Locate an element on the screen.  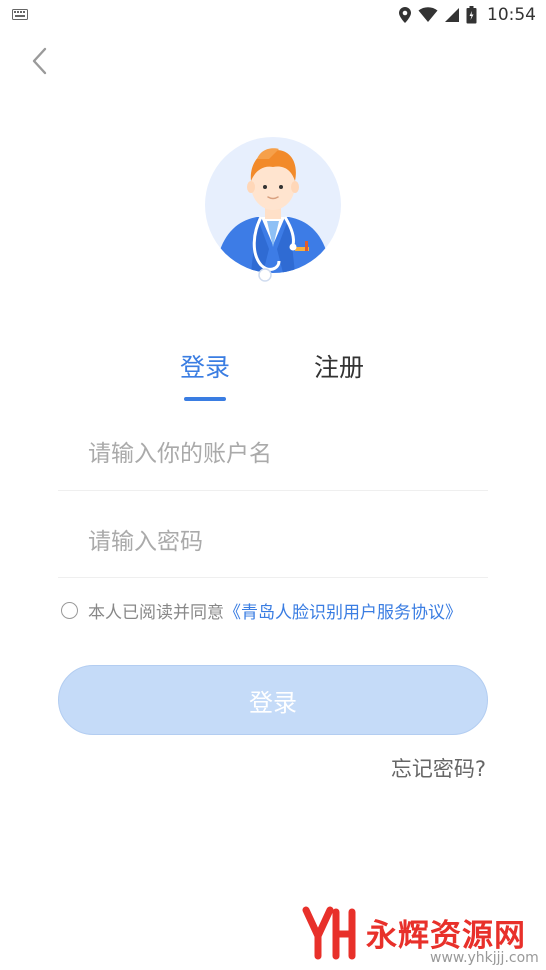
status-bar: 10:54 is located at coordinates (273, 15).